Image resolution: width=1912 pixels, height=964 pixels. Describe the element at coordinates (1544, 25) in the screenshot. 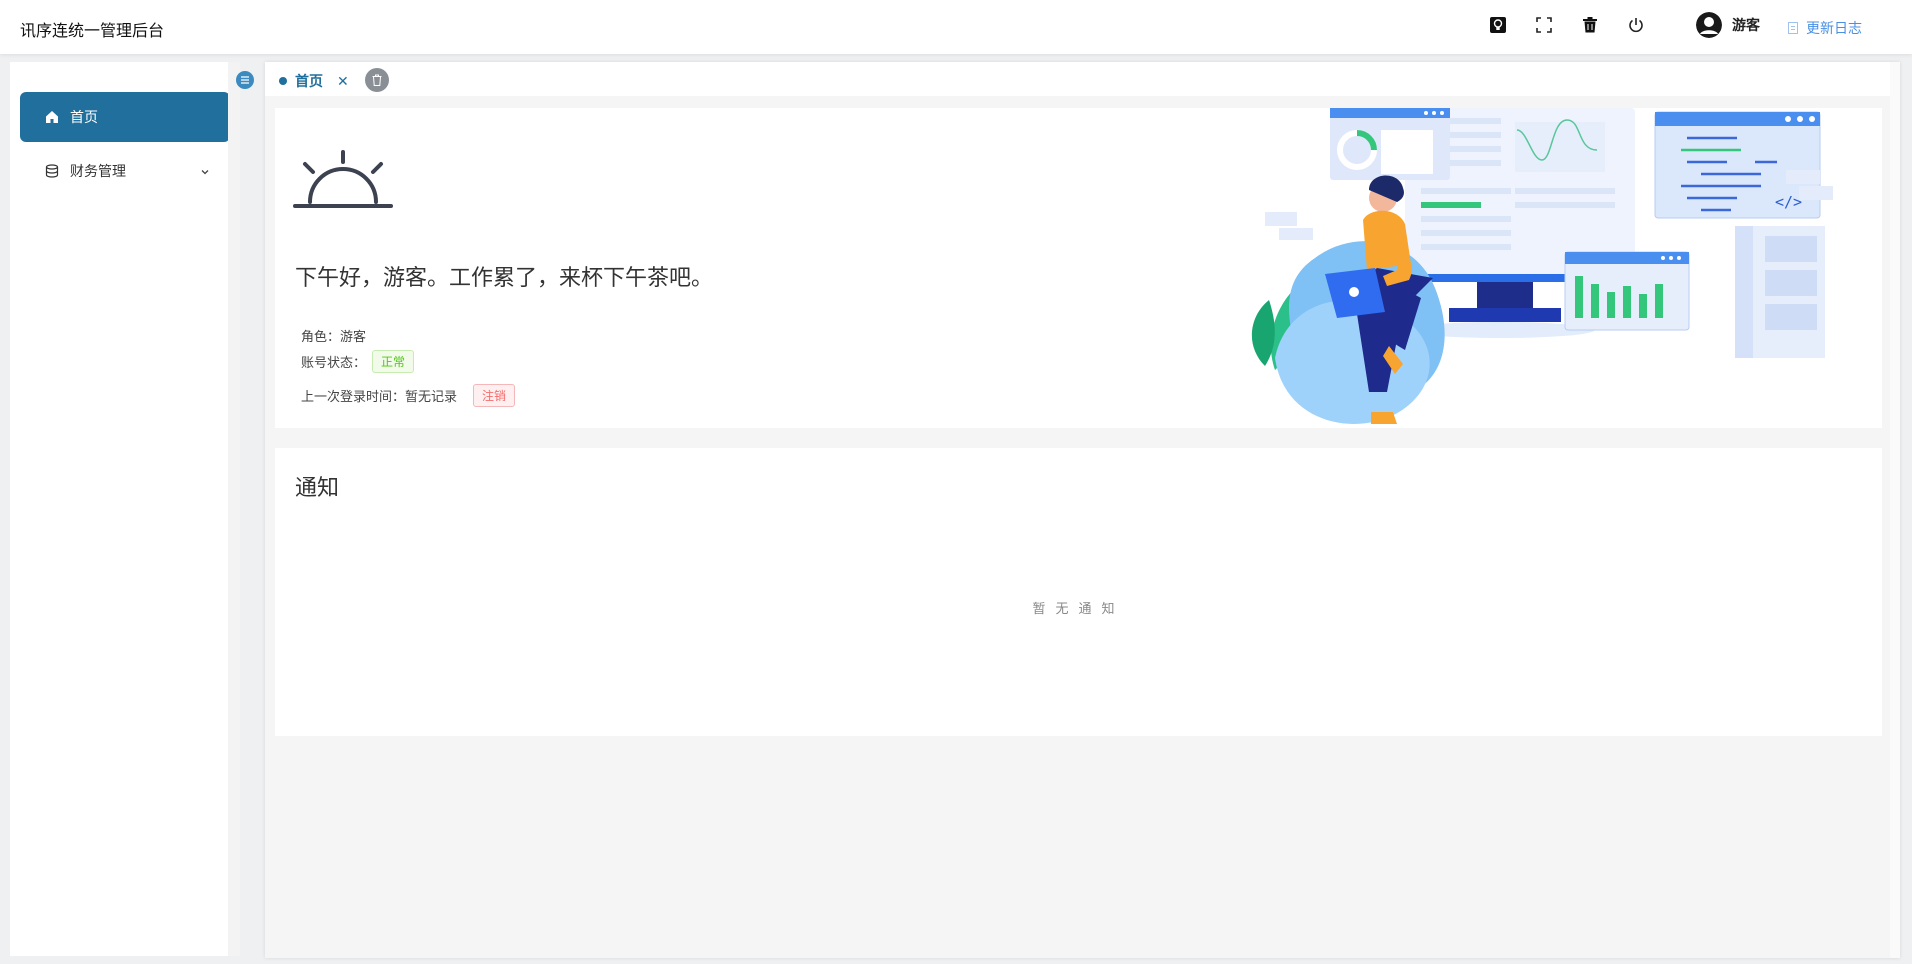

I see `fullscreen-icon` at that location.